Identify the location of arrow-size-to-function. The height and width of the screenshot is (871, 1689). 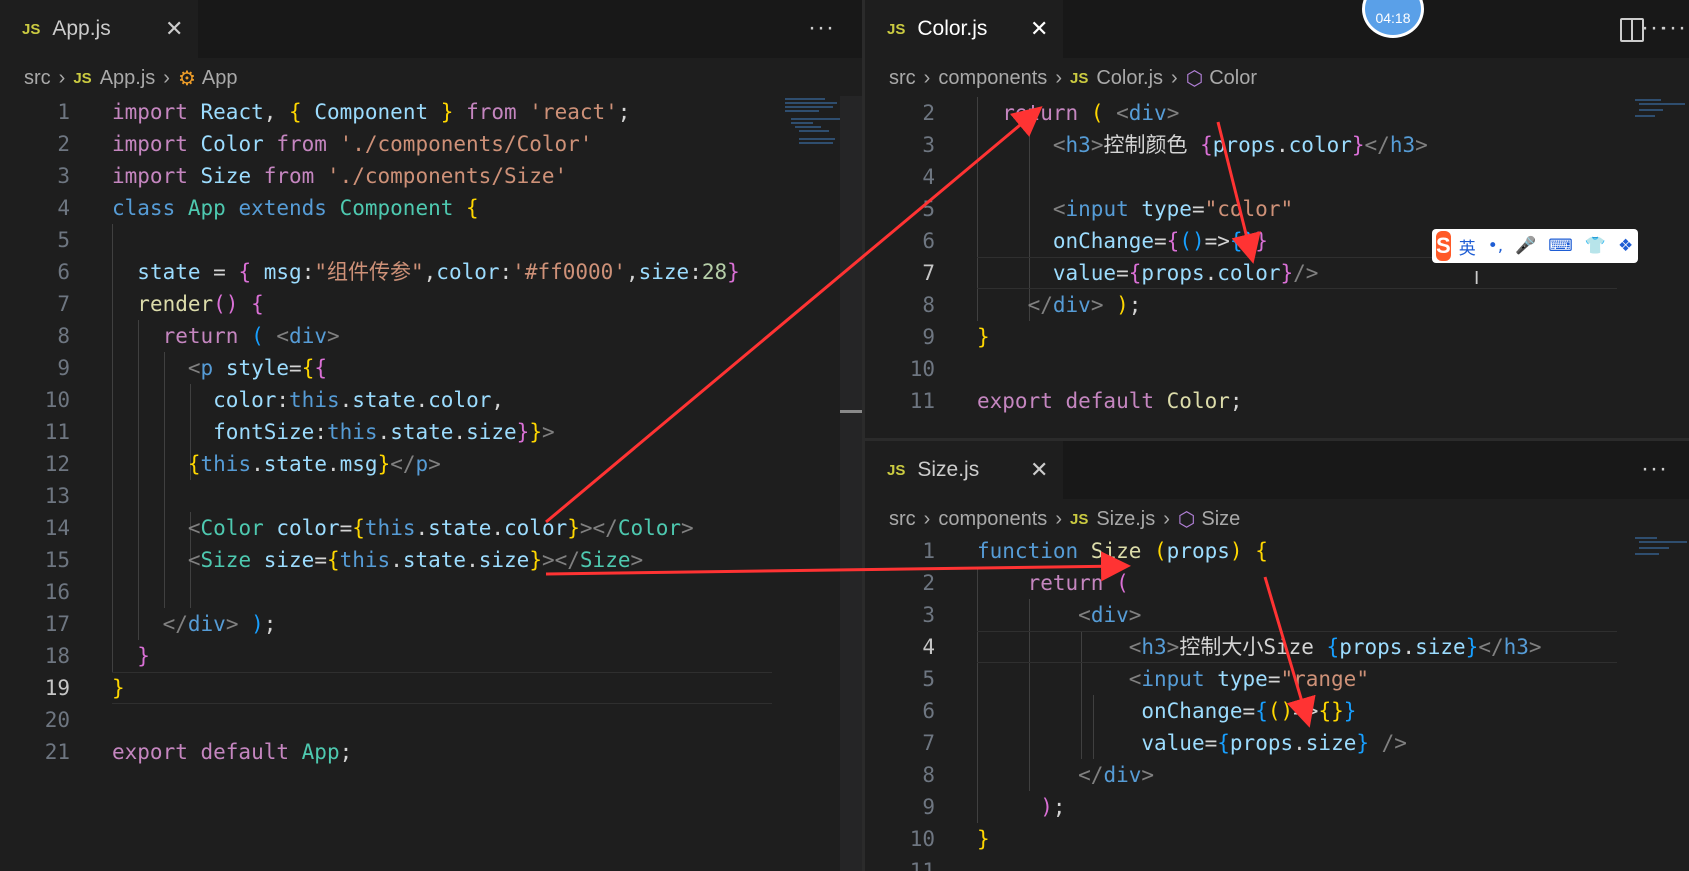
(838, 566).